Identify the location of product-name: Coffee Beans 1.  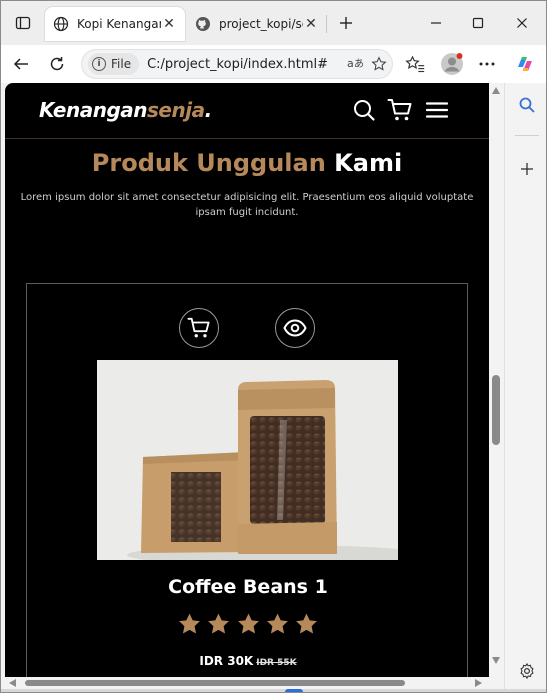
(248, 587).